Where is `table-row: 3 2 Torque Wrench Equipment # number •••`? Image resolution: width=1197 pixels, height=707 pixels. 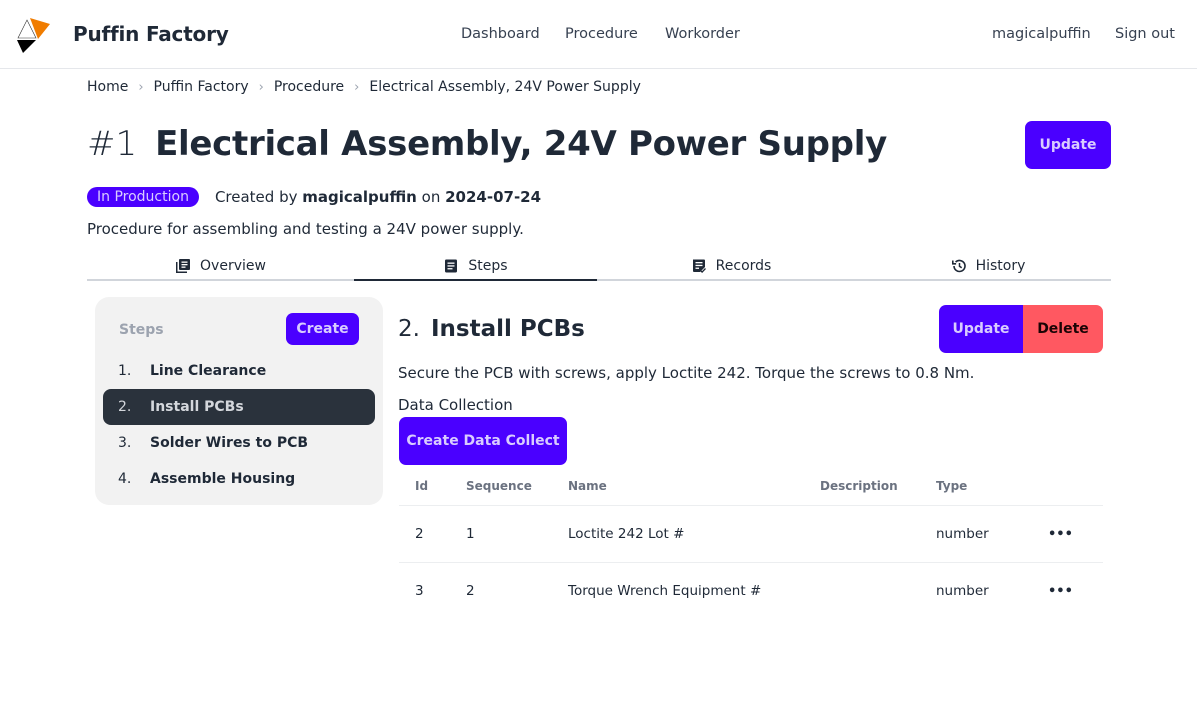 table-row: 3 2 Torque Wrench Equipment # number ••• is located at coordinates (751, 590).